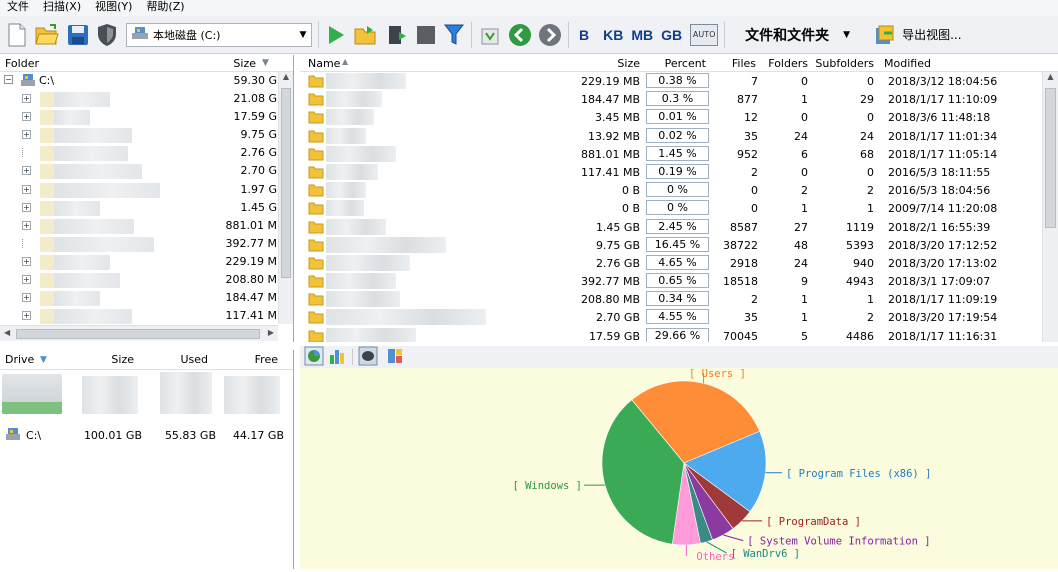 This screenshot has width=1058, height=572. Describe the element at coordinates (146, 81) in the screenshot. I see `tree-root-row: − C:\ 59.30 G` at that location.